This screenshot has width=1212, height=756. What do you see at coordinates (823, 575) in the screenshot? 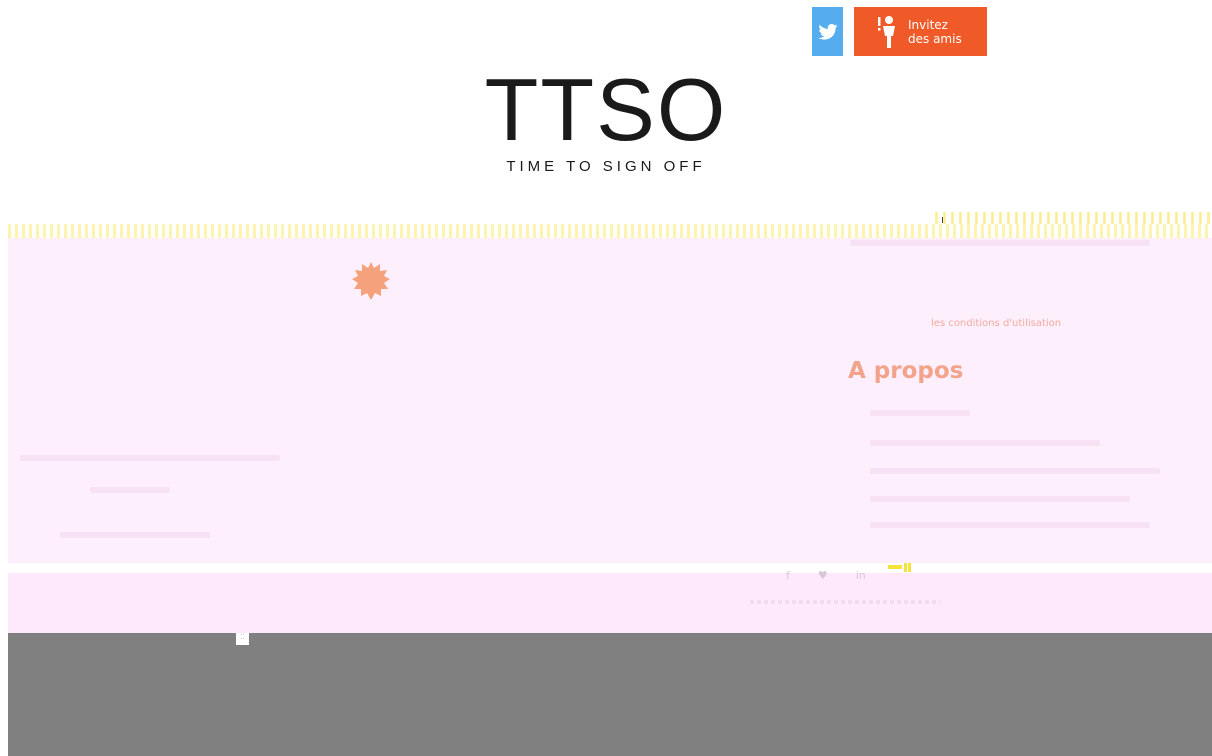
I see `twitter-icon: ♥` at bounding box center [823, 575].